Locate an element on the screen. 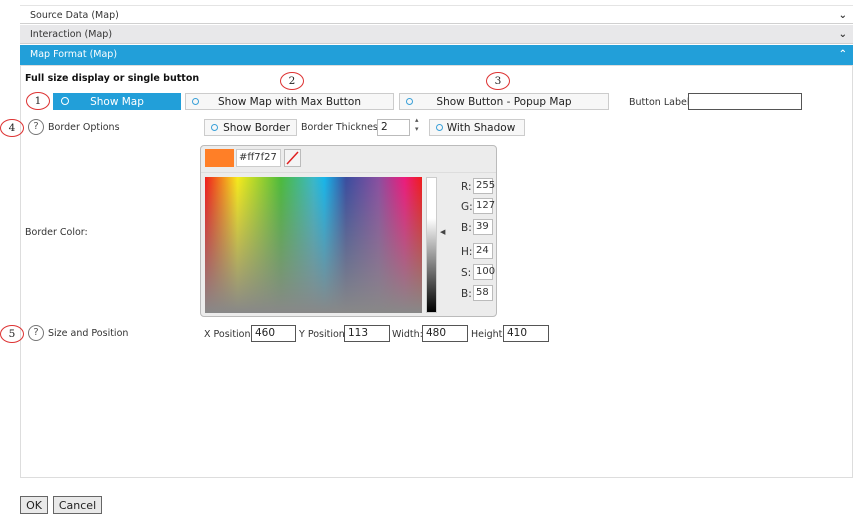 The width and height of the screenshot is (859, 526). g-label: G: is located at coordinates (467, 207).